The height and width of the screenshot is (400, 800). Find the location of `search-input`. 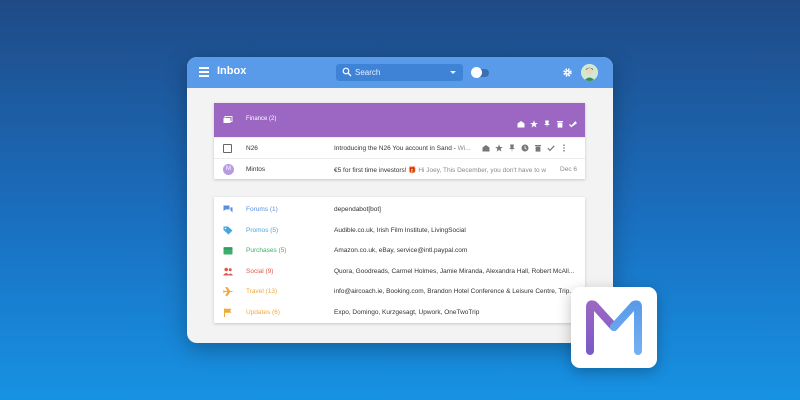

search-input is located at coordinates (400, 72).